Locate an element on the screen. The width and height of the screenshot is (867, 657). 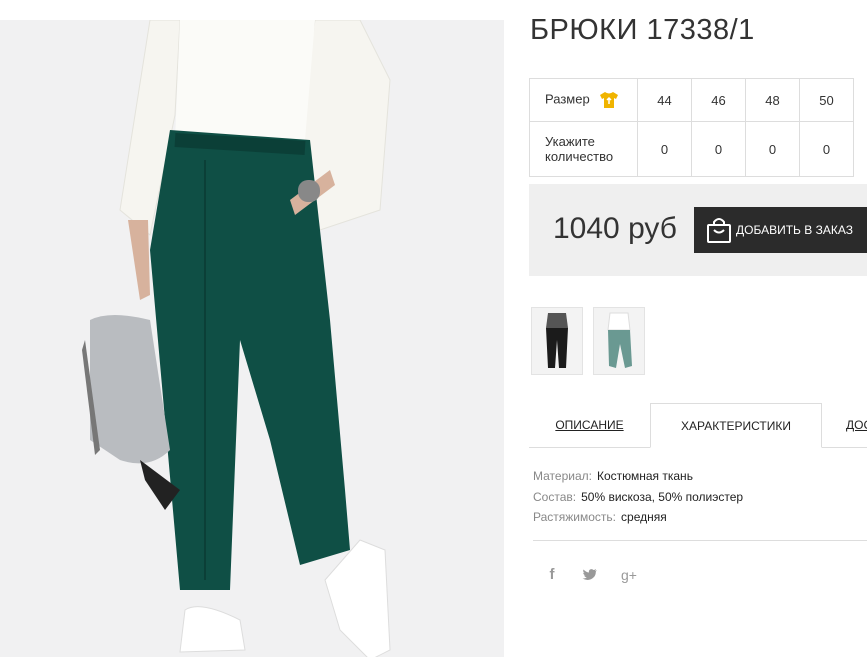
tshirt-icon is located at coordinates (609, 100).